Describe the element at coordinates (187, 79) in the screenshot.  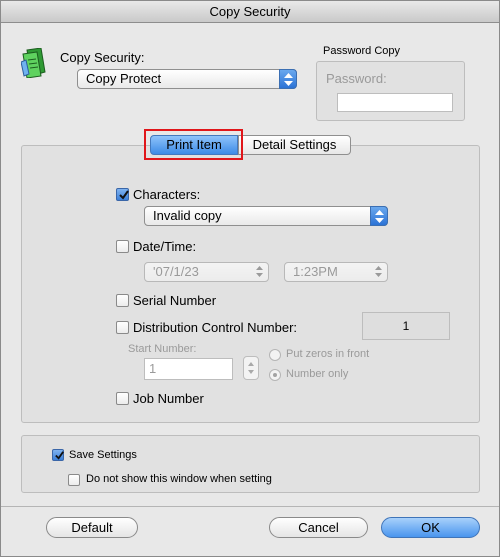
I see `copy-security-popup: Copy Protect` at that location.